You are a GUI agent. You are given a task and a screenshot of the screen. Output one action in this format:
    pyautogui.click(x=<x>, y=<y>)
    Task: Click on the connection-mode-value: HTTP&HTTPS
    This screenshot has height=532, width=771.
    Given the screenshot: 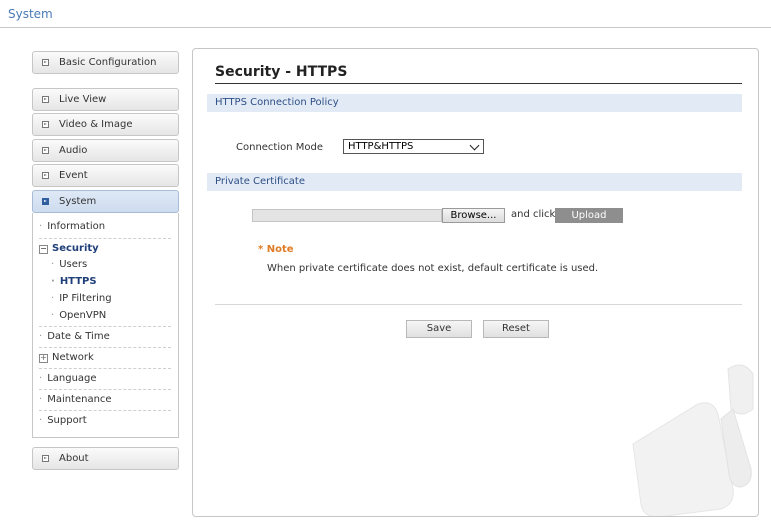 What is the action you would take?
    pyautogui.click(x=381, y=146)
    